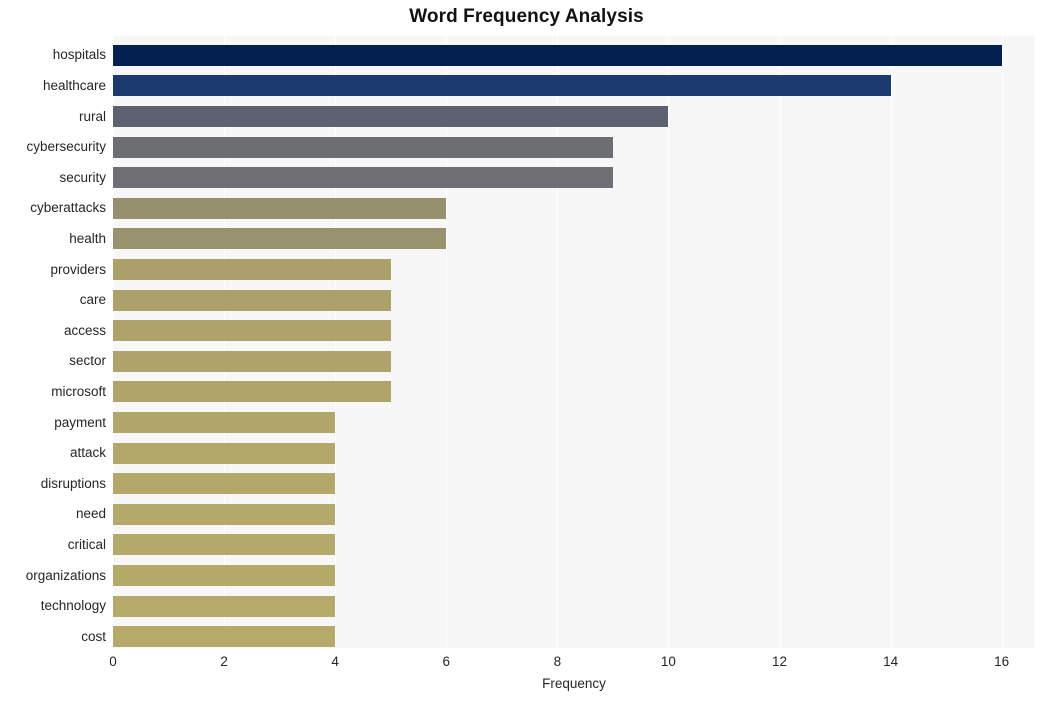  I want to click on y-tick-label: need, so click(90, 514).